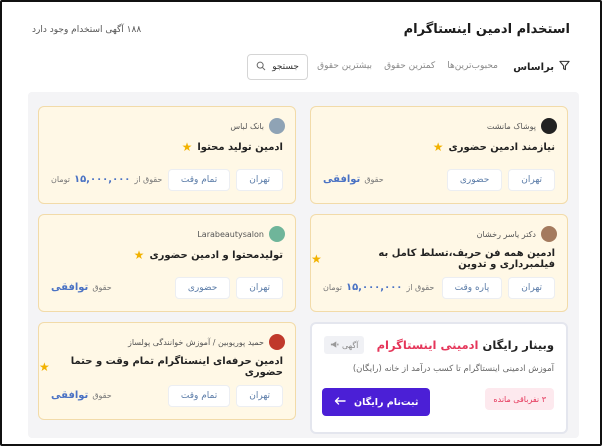 The image size is (602, 446). Describe the element at coordinates (261, 67) in the screenshot. I see `search-icon` at that location.